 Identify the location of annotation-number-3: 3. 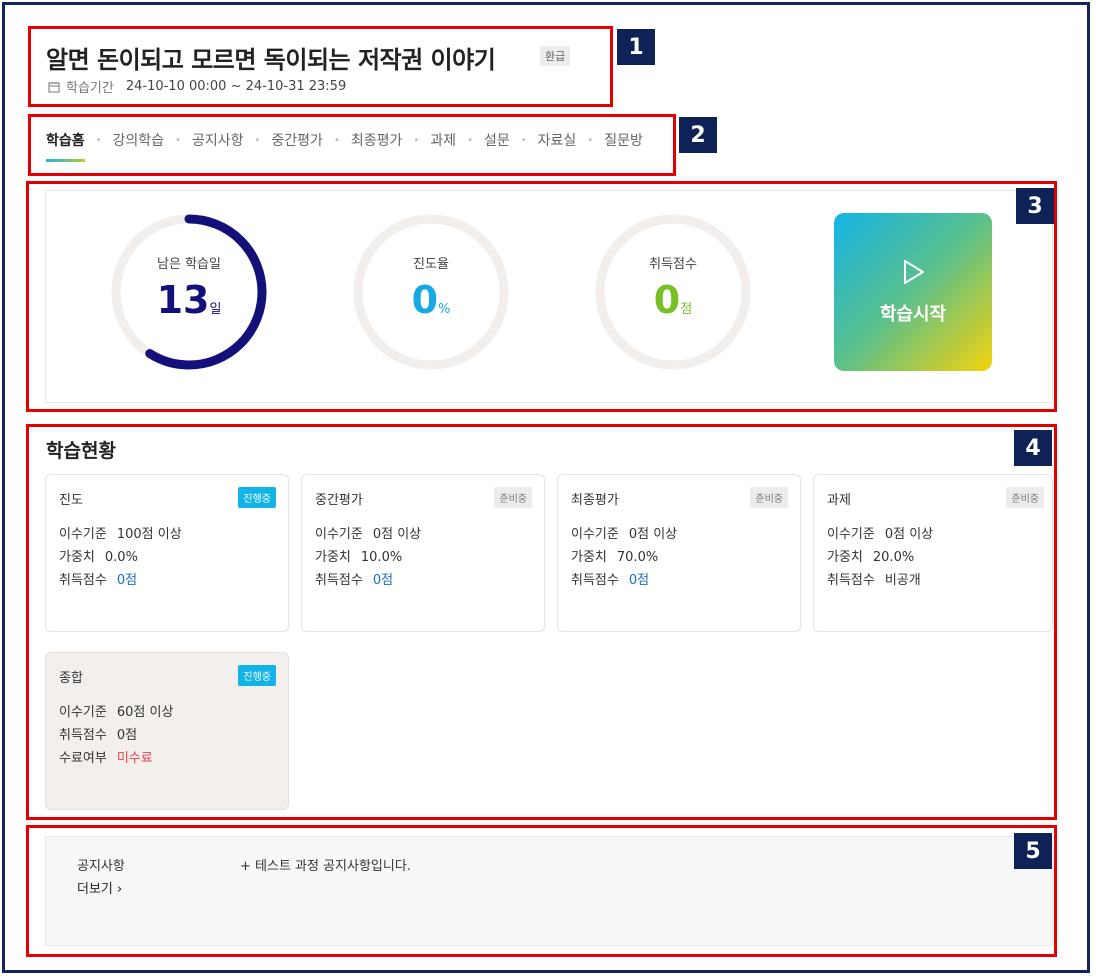
(1035, 206).